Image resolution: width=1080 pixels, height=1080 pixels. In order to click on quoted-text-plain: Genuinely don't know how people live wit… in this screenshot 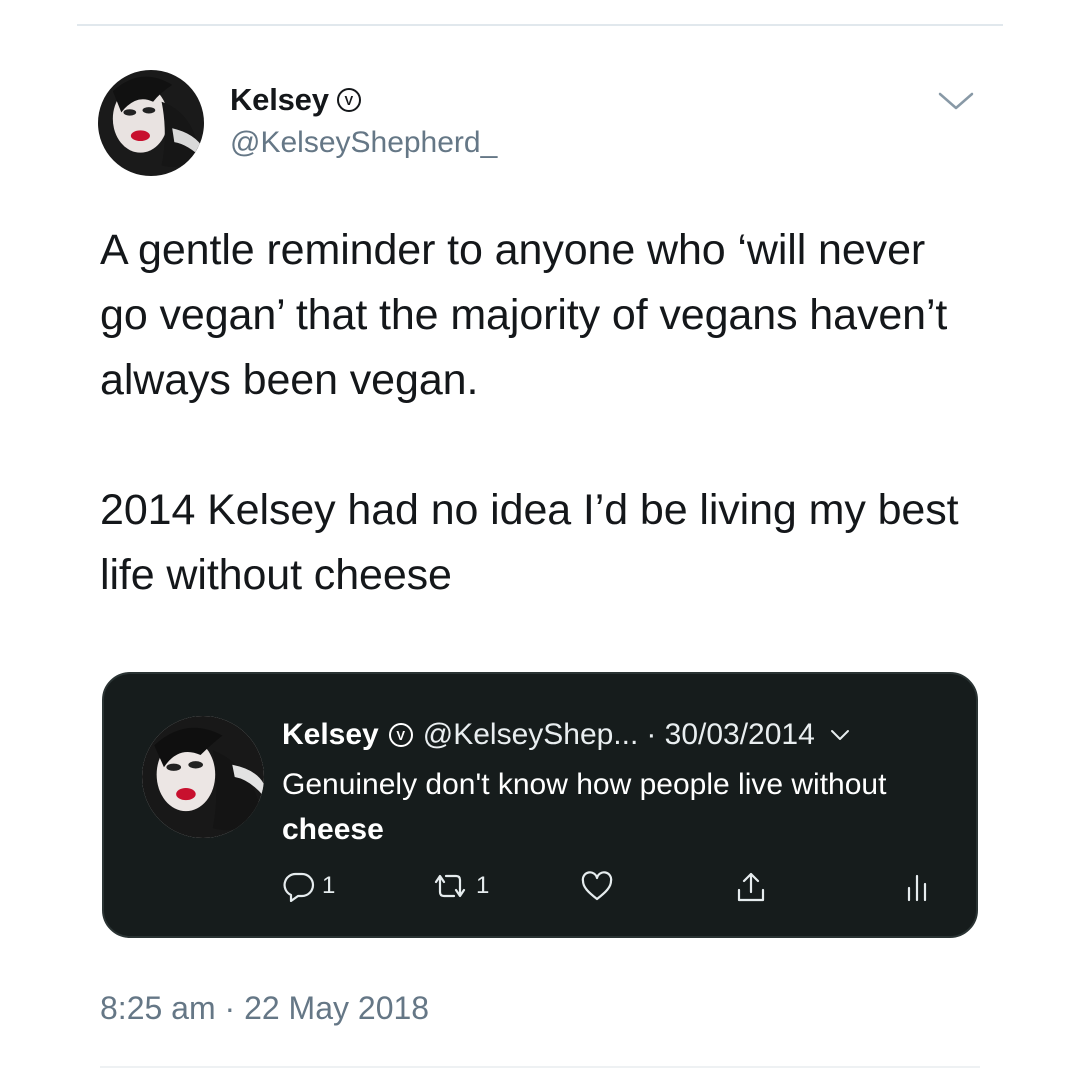, I will do `click(584, 784)`.